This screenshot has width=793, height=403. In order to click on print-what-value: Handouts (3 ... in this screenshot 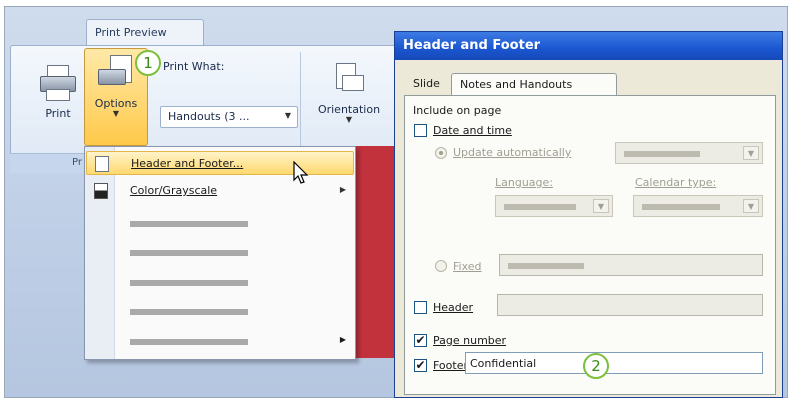, I will do `click(209, 116)`.